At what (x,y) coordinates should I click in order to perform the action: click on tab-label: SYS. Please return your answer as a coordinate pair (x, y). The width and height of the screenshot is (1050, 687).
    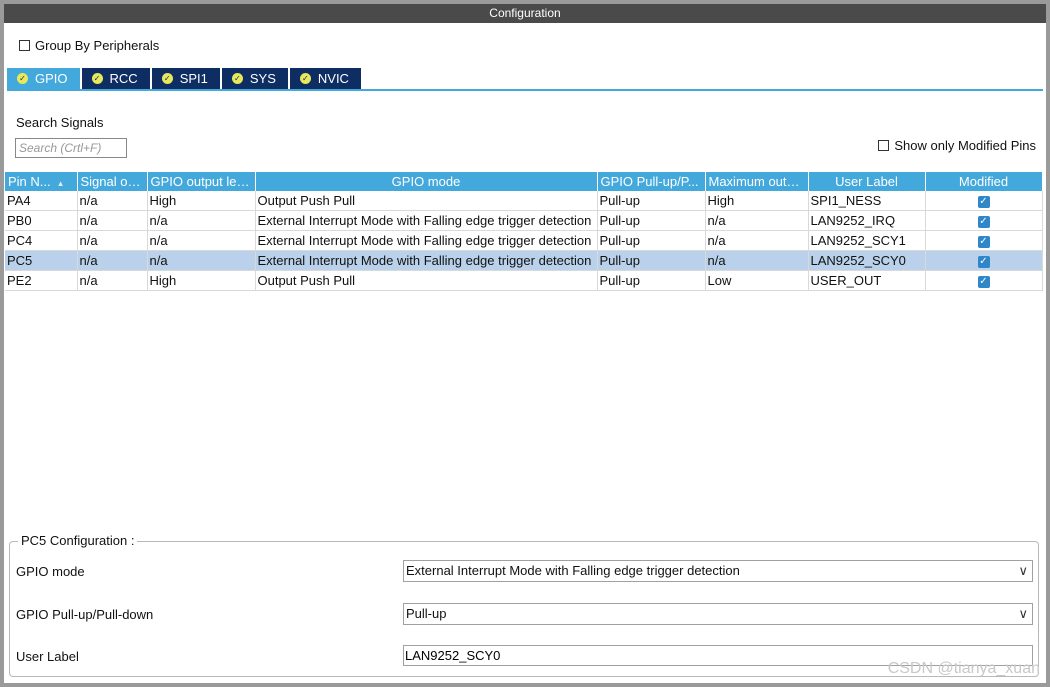
    Looking at the image, I should click on (262, 78).